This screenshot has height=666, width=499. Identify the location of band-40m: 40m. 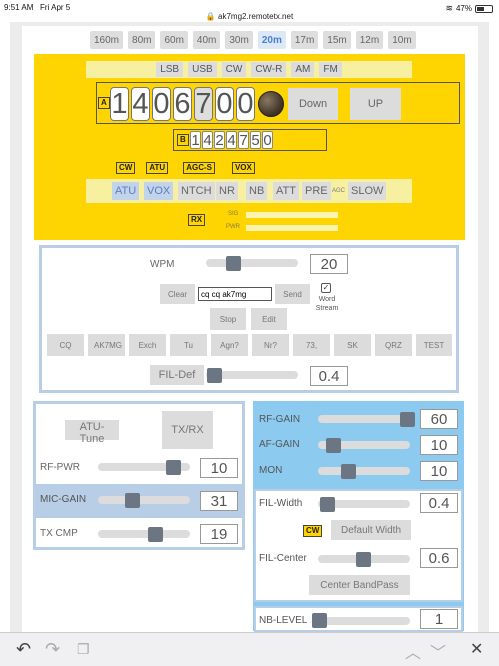
(206, 40).